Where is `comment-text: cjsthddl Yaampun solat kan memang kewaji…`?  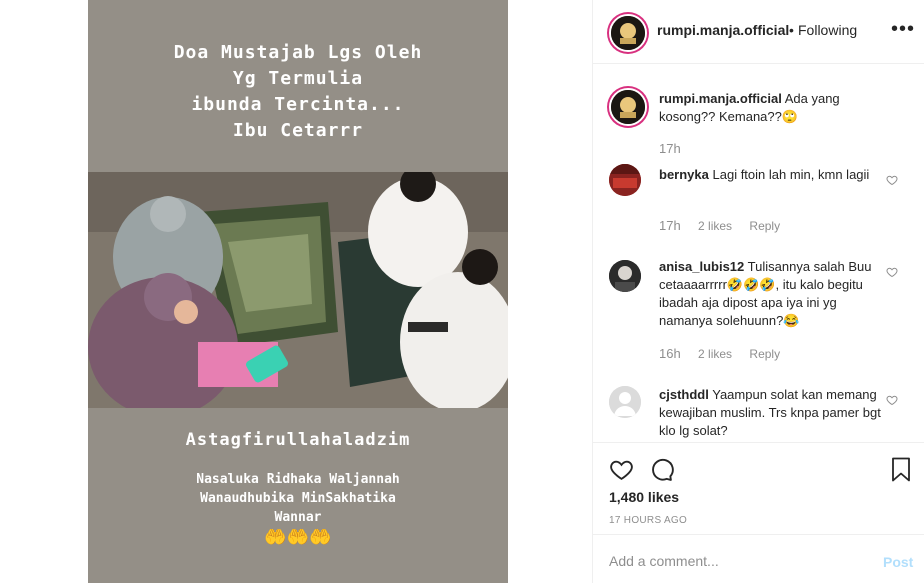 comment-text: cjsthddl Yaampun solat kan memang kewaji… is located at coordinates (771, 413).